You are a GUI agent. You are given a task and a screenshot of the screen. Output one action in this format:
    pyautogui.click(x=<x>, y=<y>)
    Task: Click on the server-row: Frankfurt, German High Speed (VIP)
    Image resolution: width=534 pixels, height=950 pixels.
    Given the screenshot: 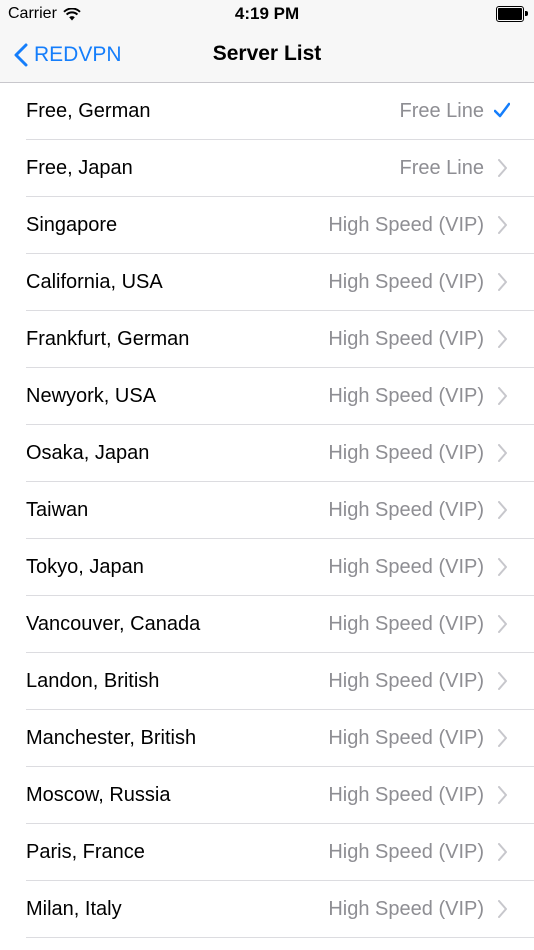 What is the action you would take?
    pyautogui.click(x=267, y=339)
    